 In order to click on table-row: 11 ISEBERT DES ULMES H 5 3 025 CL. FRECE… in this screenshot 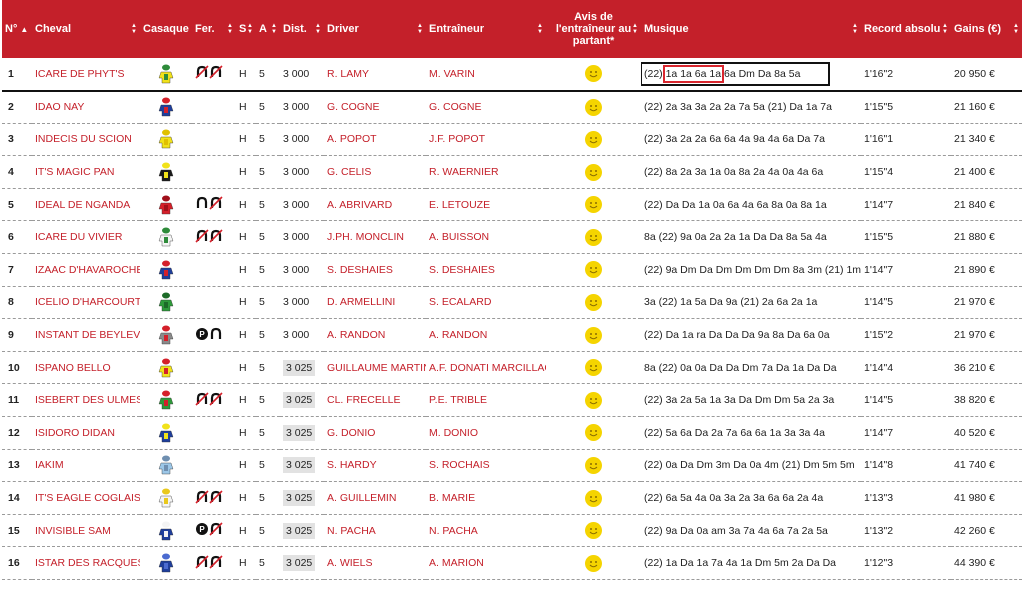, I will do `click(512, 400)`.